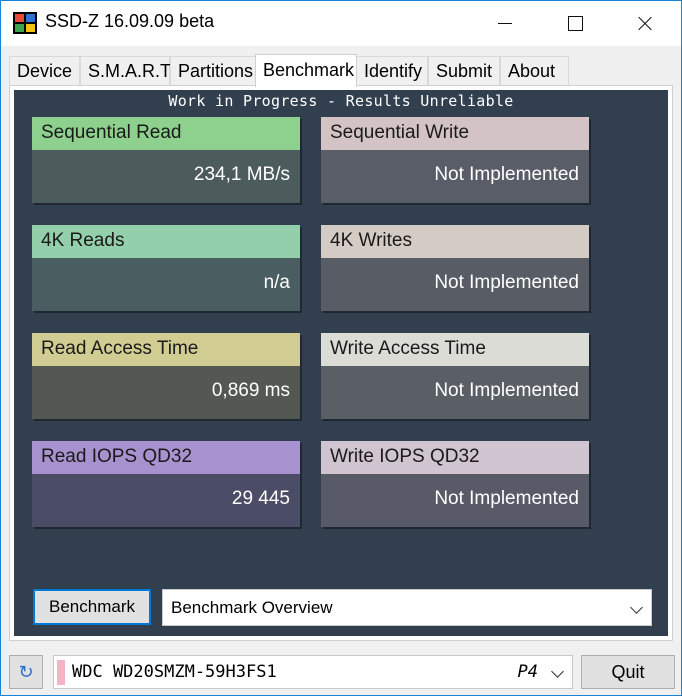 The width and height of the screenshot is (682, 696). Describe the element at coordinates (534, 71) in the screenshot. I see `tab-about: About` at that location.